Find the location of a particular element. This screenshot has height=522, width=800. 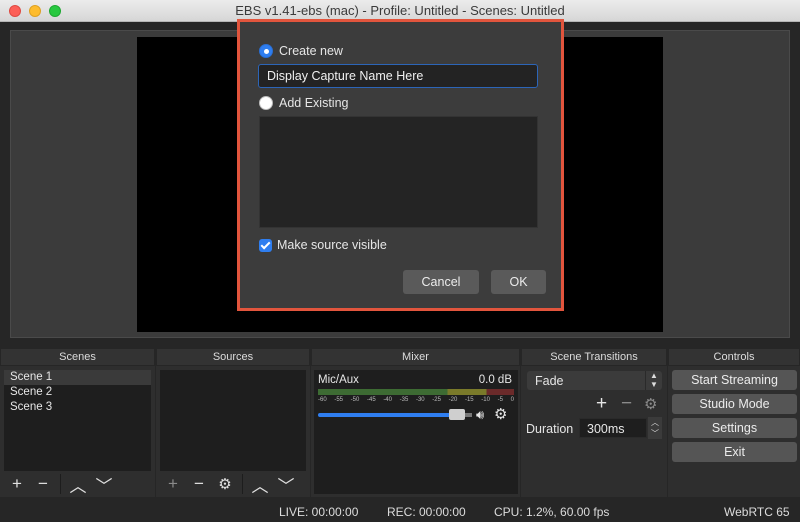

add-existing-option: Add Existing is located at coordinates (303, 103).